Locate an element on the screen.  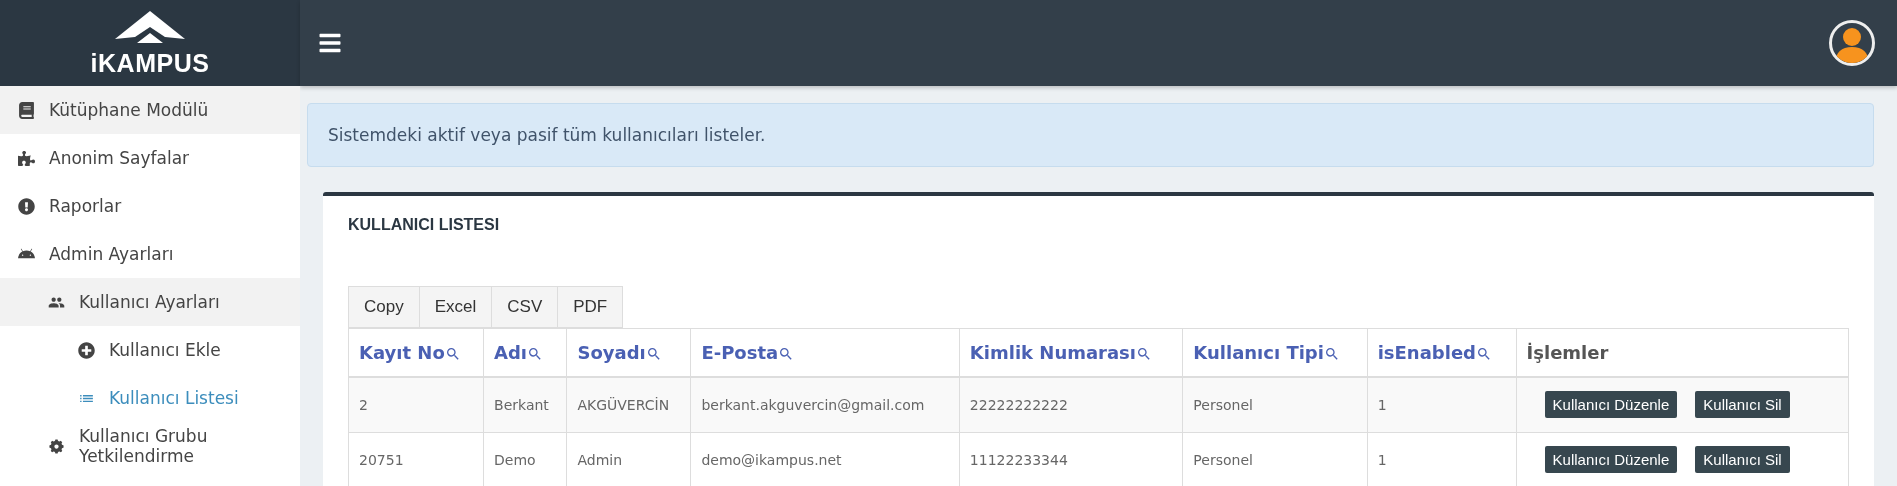
column-header: Soyadı is located at coordinates (628, 352).